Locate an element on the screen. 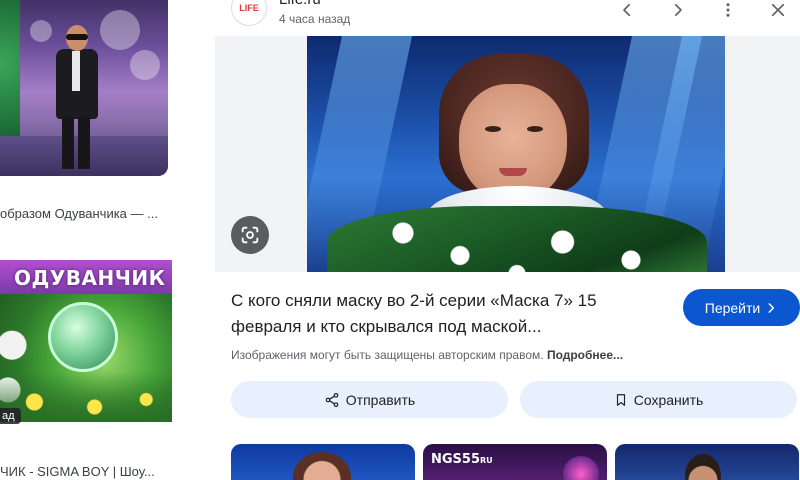  share-button: Отправить is located at coordinates (369, 399).